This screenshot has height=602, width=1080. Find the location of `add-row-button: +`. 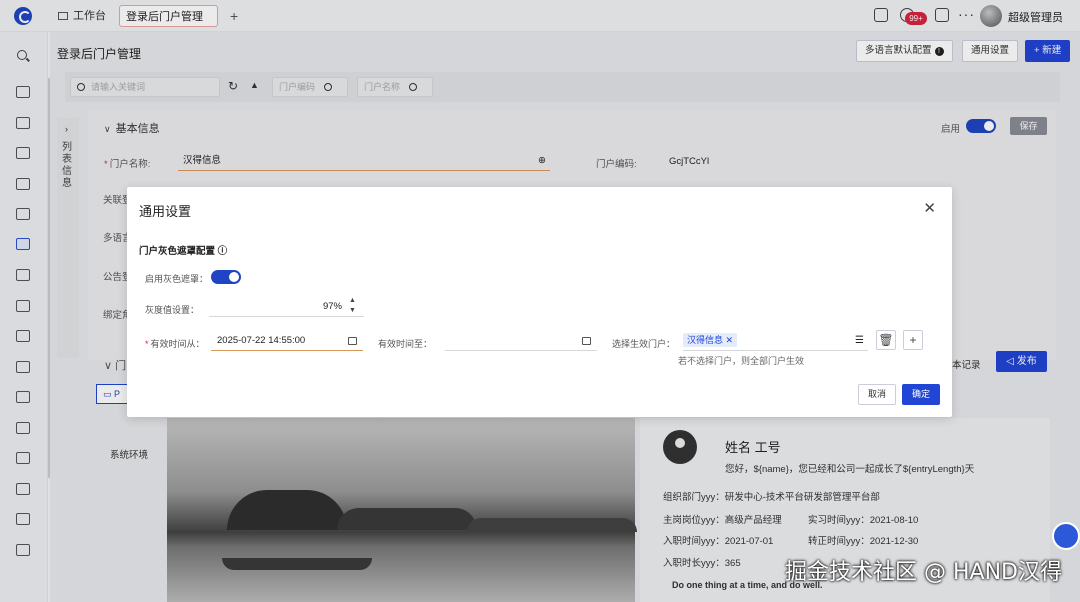

add-row-button: + is located at coordinates (913, 340).